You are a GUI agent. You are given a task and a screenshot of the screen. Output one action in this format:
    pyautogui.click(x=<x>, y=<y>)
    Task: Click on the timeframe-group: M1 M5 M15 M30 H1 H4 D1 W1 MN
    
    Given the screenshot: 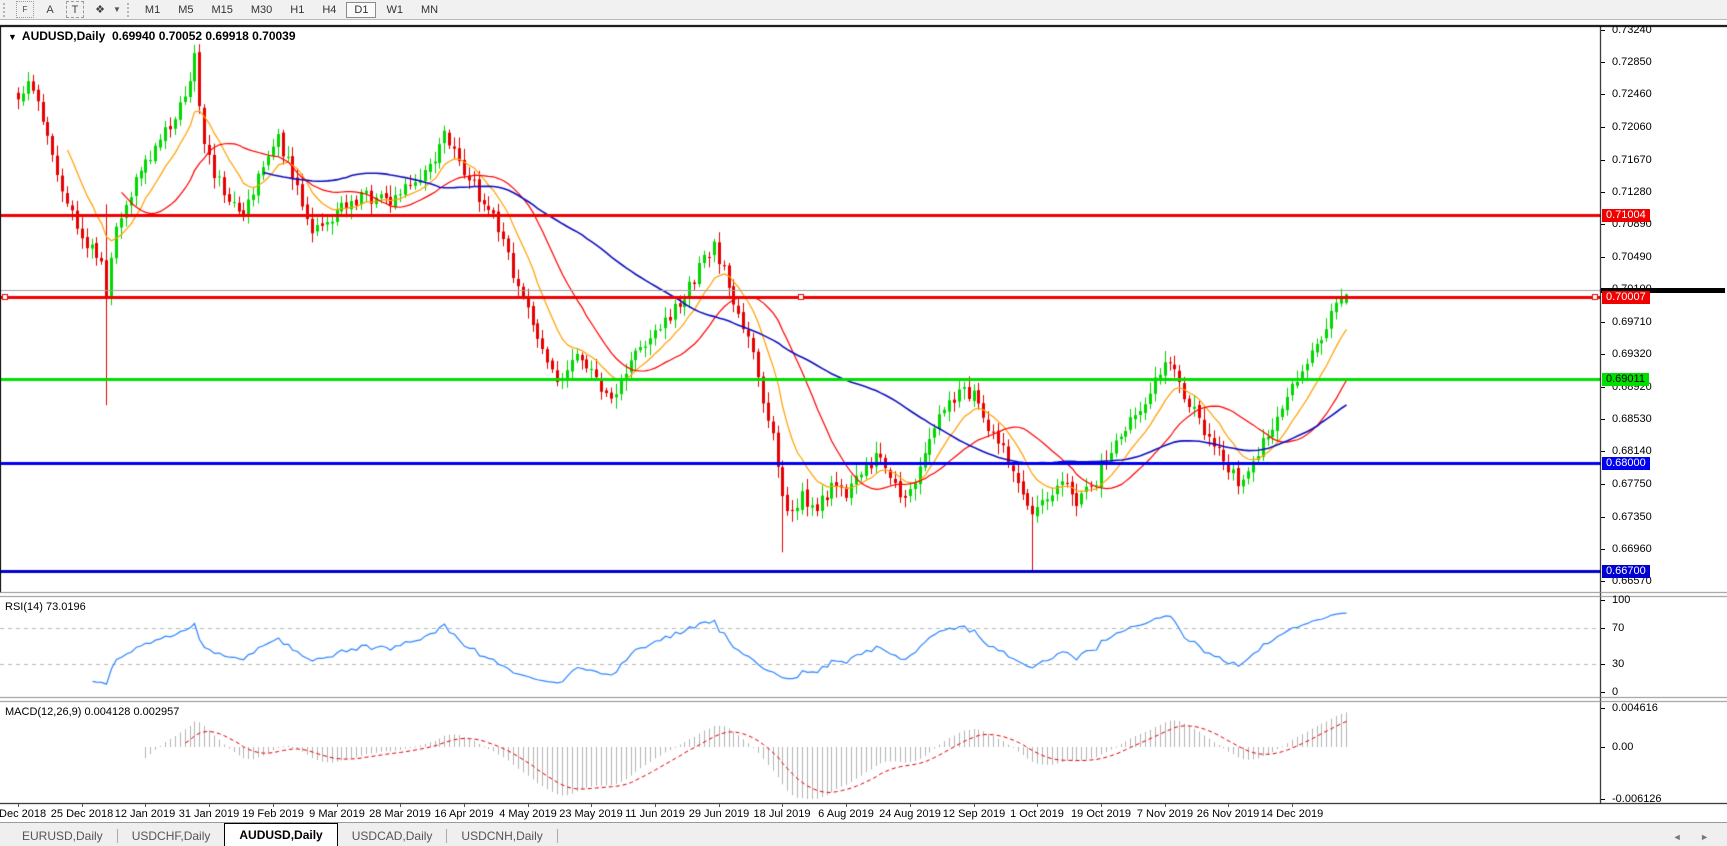 What is the action you would take?
    pyautogui.click(x=291, y=9)
    